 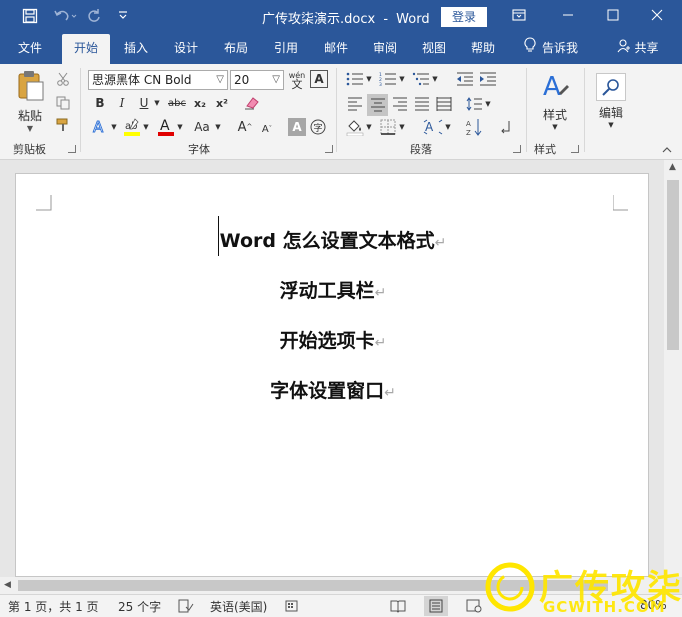 What do you see at coordinates (200, 103) in the screenshot?
I see `subscript-button: x₂` at bounding box center [200, 103].